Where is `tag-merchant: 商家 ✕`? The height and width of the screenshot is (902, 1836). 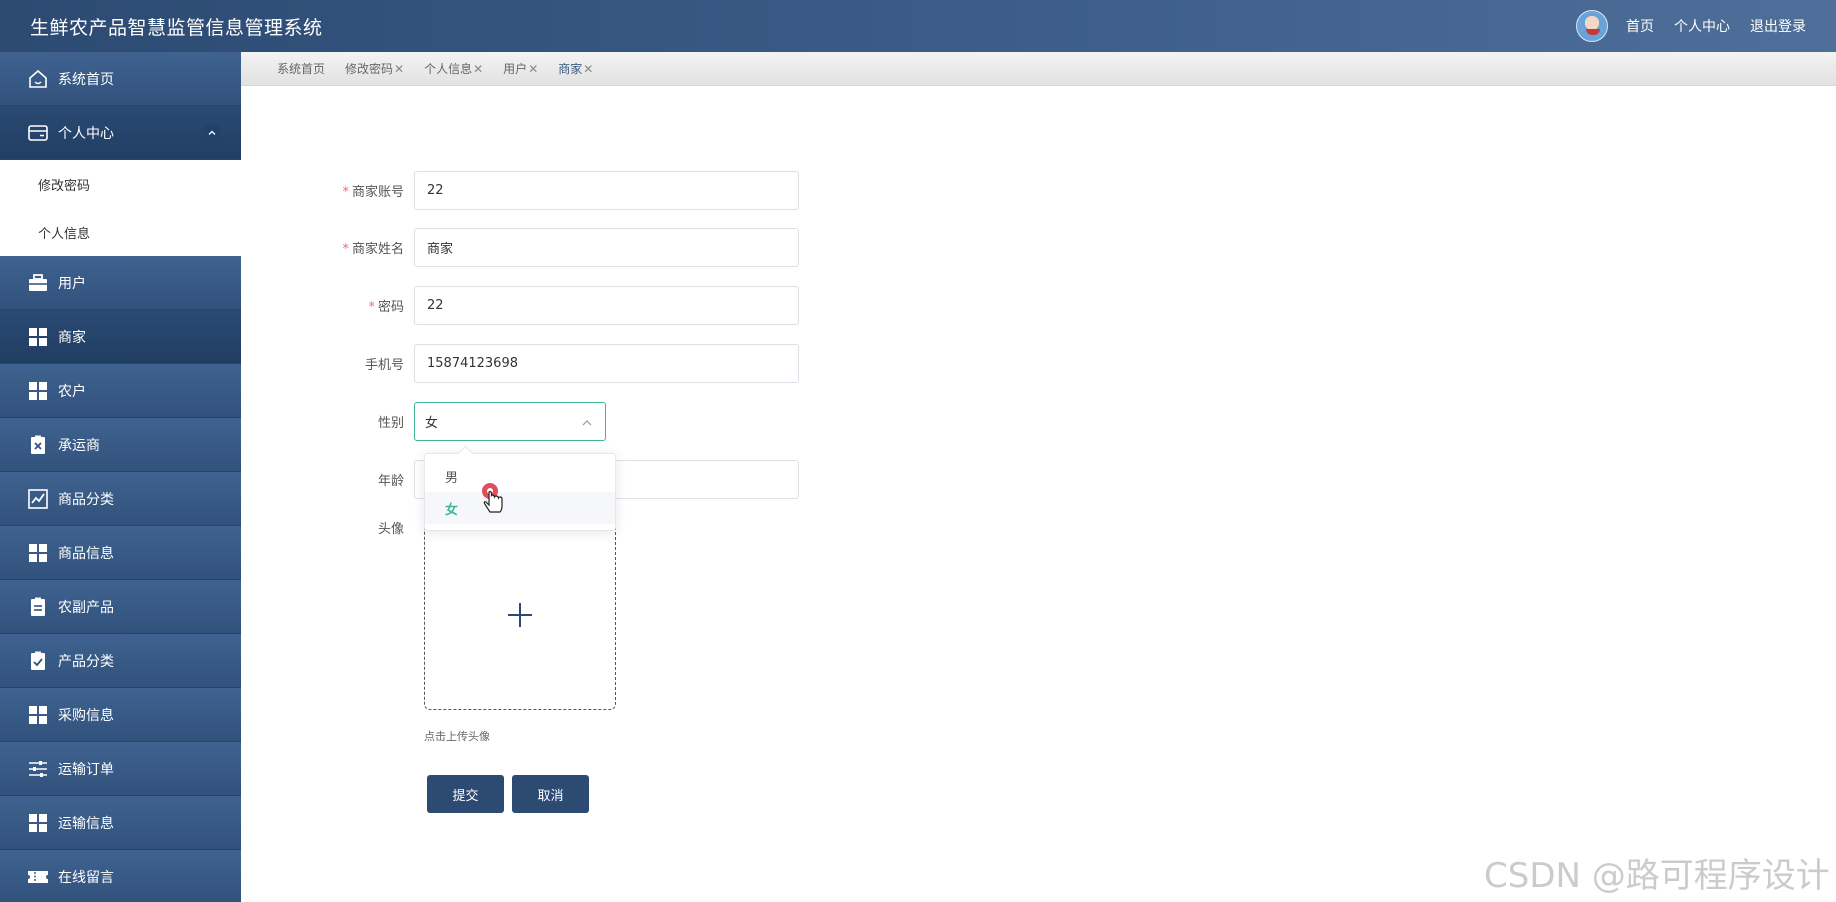
tag-merchant: 商家 ✕ is located at coordinates (575, 68).